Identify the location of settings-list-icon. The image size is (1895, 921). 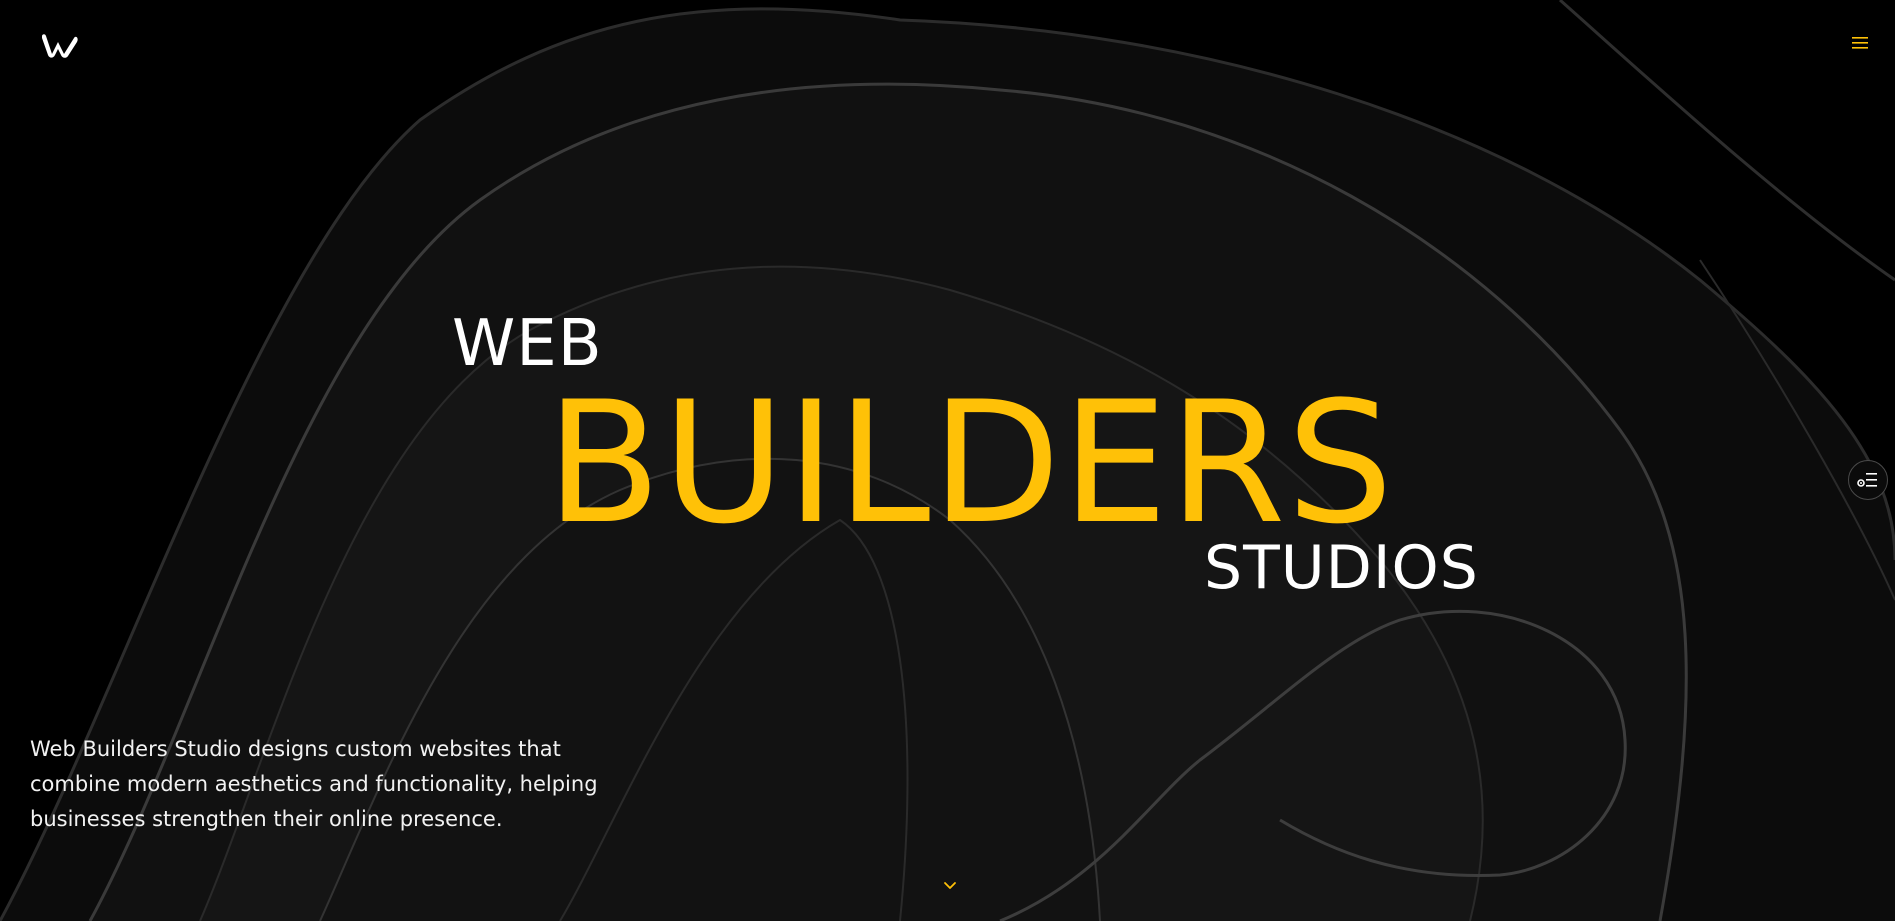
(1867, 480).